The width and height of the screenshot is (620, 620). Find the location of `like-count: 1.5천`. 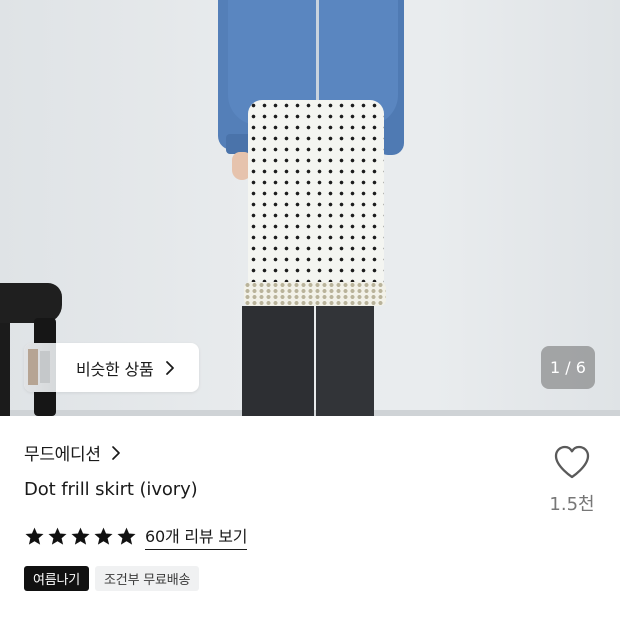

like-count: 1.5천 is located at coordinates (572, 504).